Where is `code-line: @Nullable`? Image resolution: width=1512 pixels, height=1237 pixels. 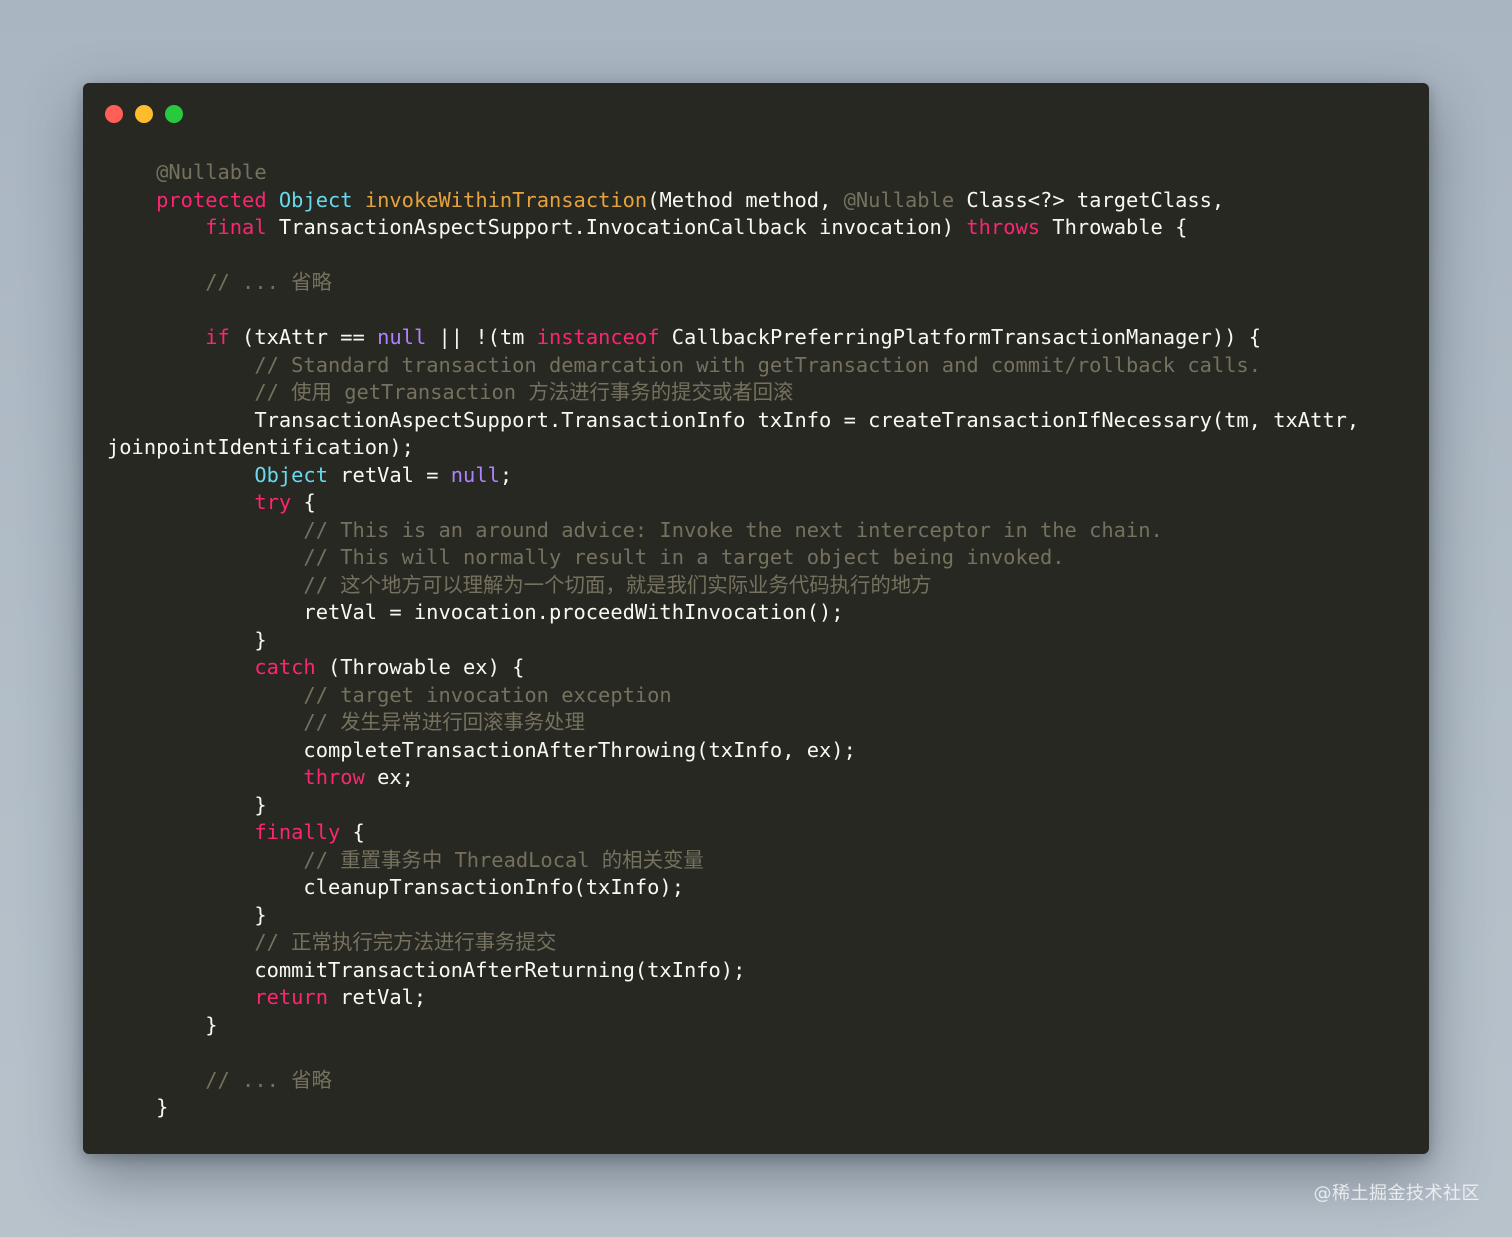
code-line: @Nullable is located at coordinates (733, 173).